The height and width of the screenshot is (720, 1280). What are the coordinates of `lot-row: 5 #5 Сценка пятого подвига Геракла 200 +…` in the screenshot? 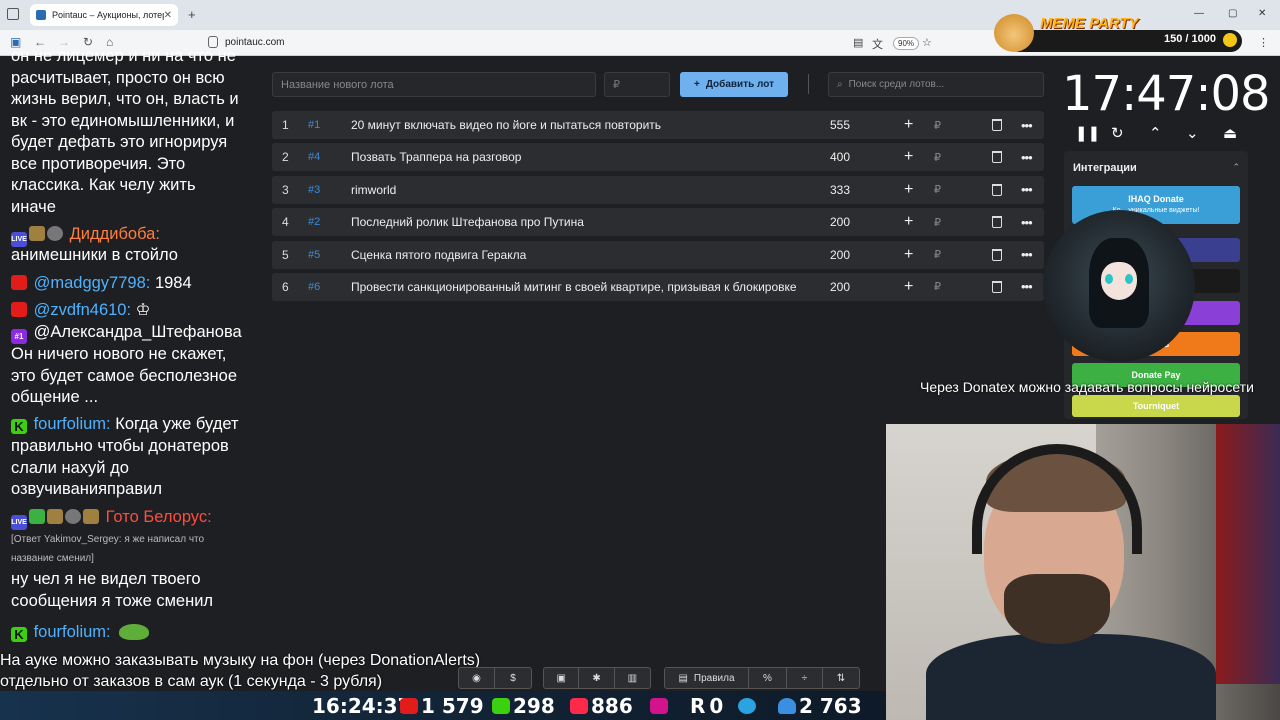 It's located at (658, 254).